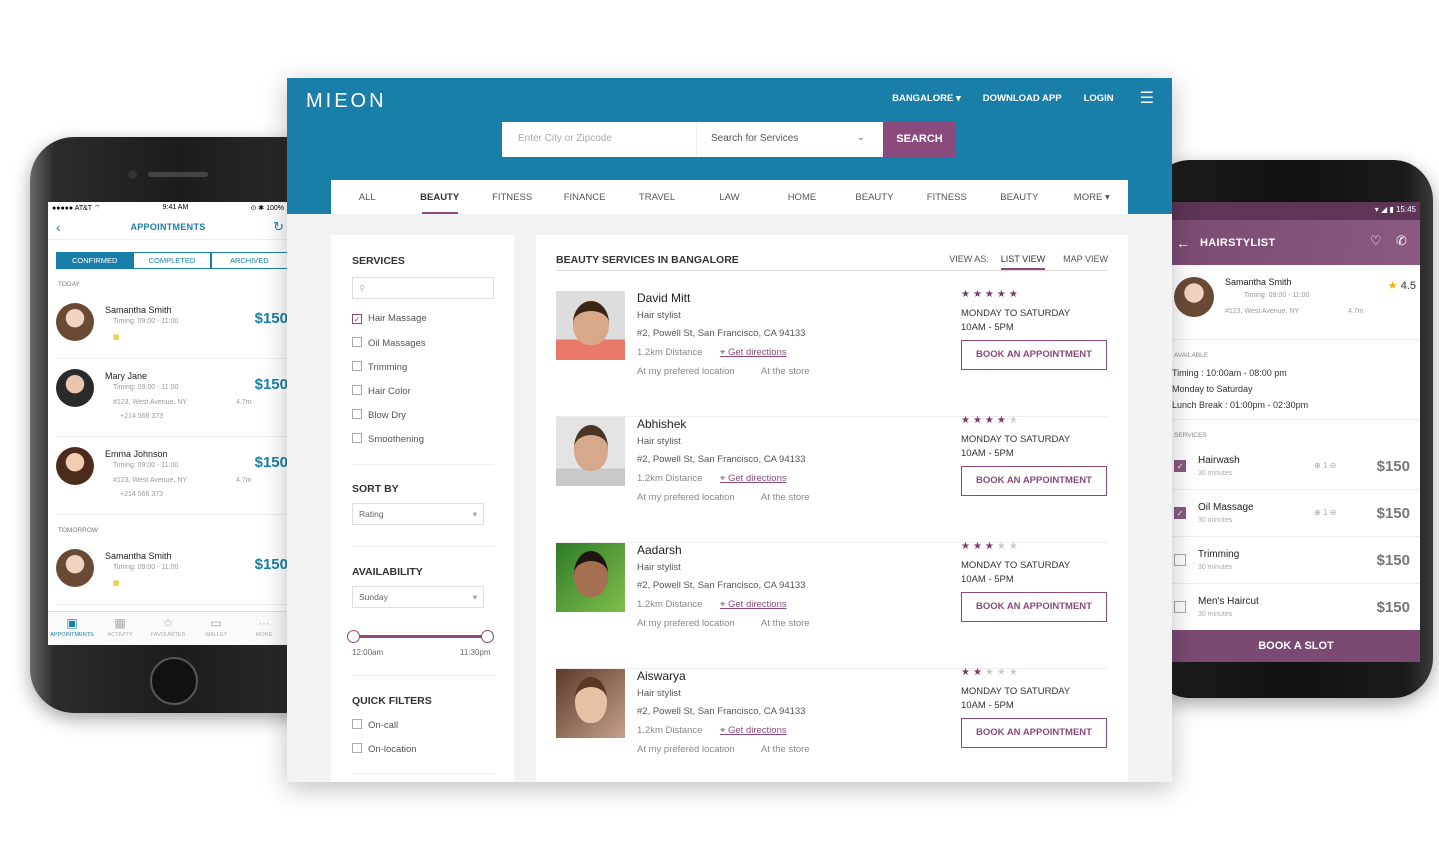 This screenshot has width=1439, height=860. What do you see at coordinates (1376, 241) in the screenshot?
I see `heart-icon: ♡` at bounding box center [1376, 241].